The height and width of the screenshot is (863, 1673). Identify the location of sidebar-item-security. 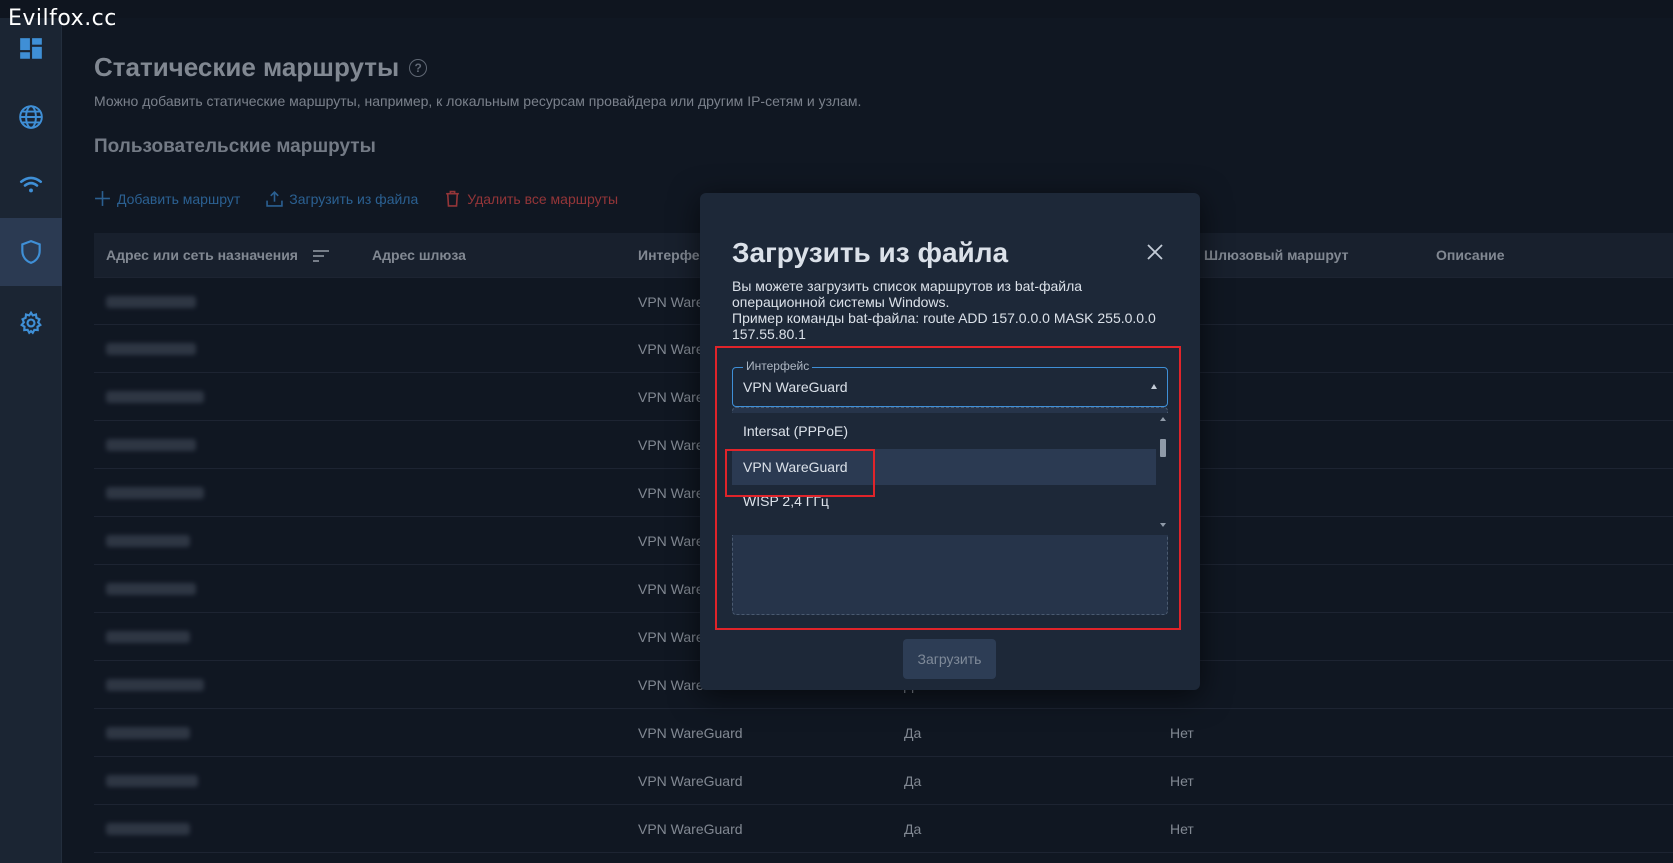
(31, 252).